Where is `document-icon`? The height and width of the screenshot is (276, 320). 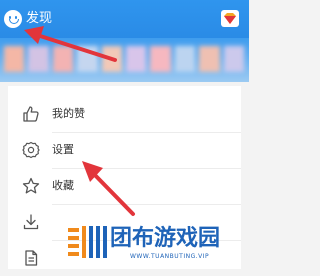
document-icon is located at coordinates (31, 258).